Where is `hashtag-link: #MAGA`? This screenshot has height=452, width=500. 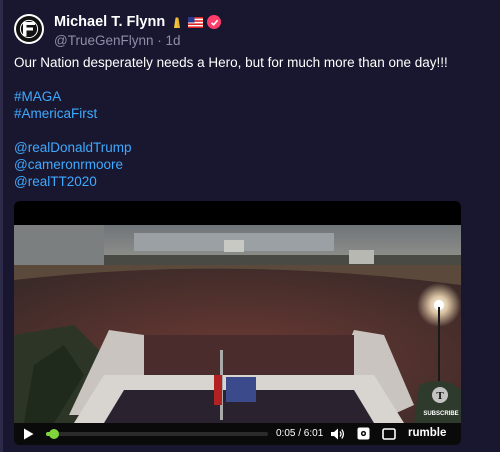 hashtag-link: #MAGA is located at coordinates (249, 96).